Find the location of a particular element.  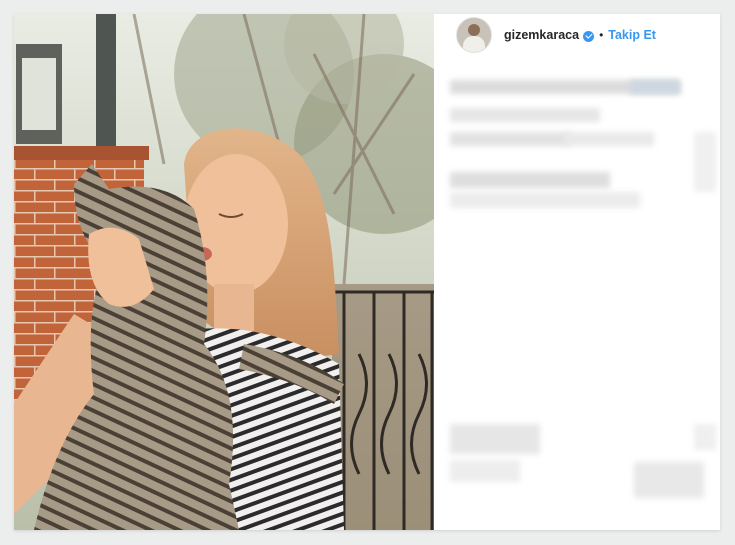

avatar is located at coordinates (474, 35).